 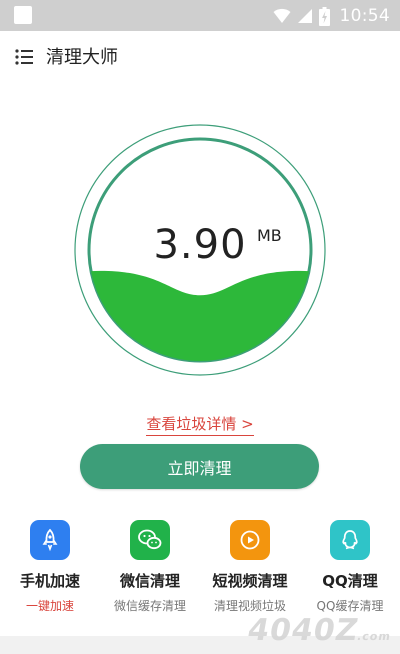 What do you see at coordinates (303, 630) in the screenshot?
I see `watermark-text: 4040Z` at bounding box center [303, 630].